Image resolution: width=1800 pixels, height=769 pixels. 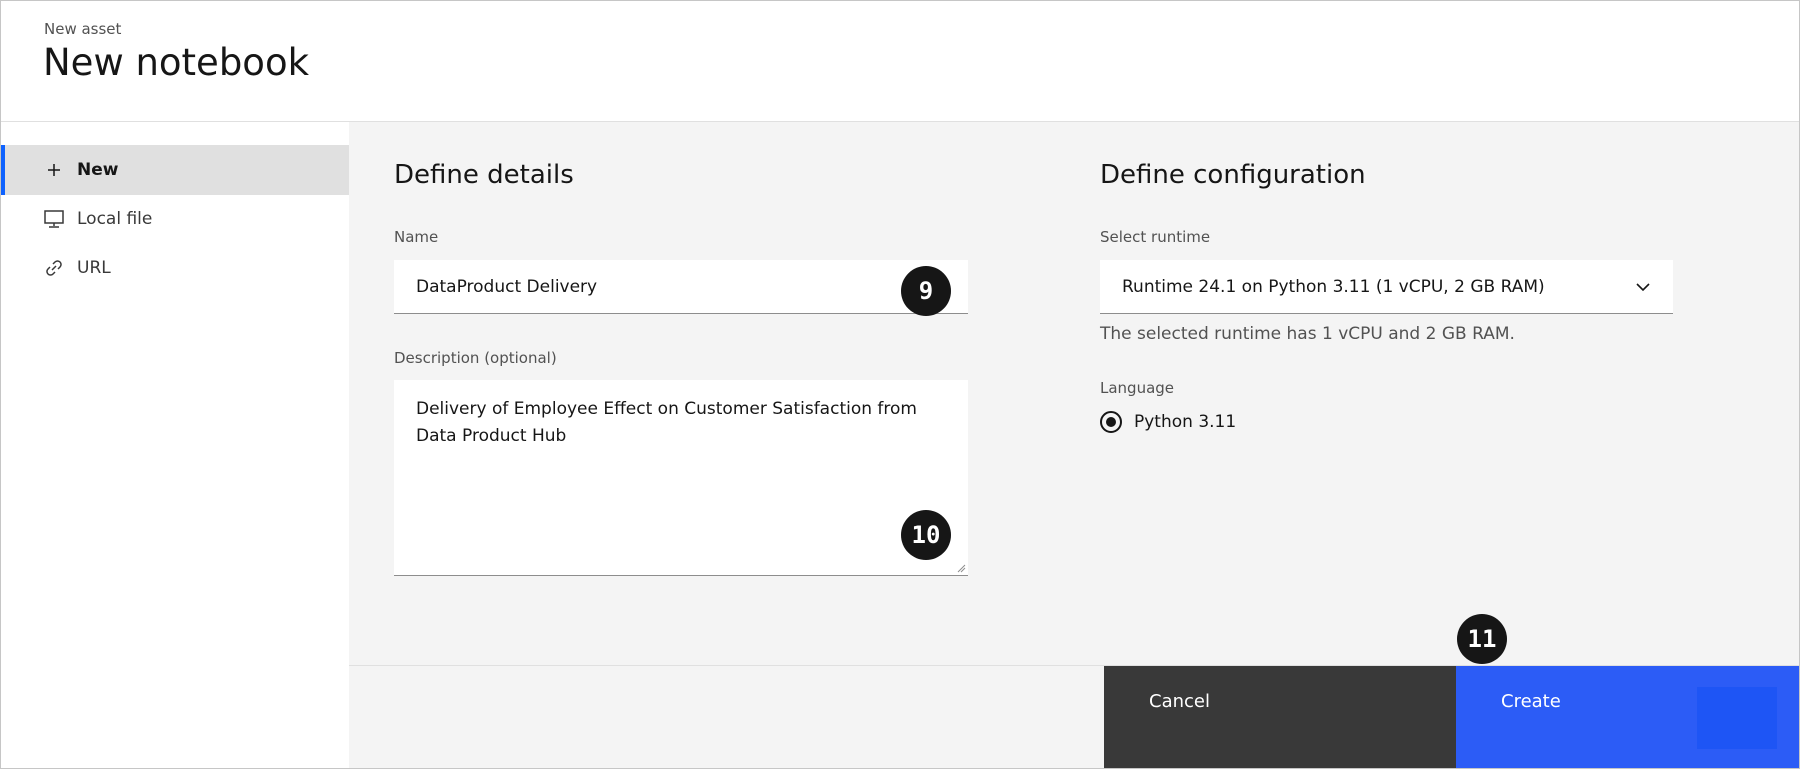 I want to click on sidebar-item-new: New, so click(x=175, y=170).